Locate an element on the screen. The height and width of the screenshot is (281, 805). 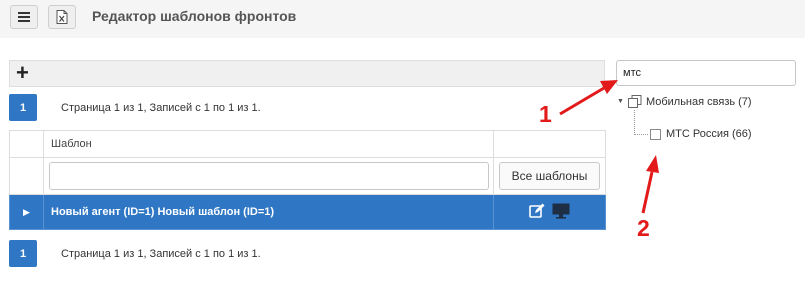
tree-node-label: МТС Россия (66) is located at coordinates (709, 134).